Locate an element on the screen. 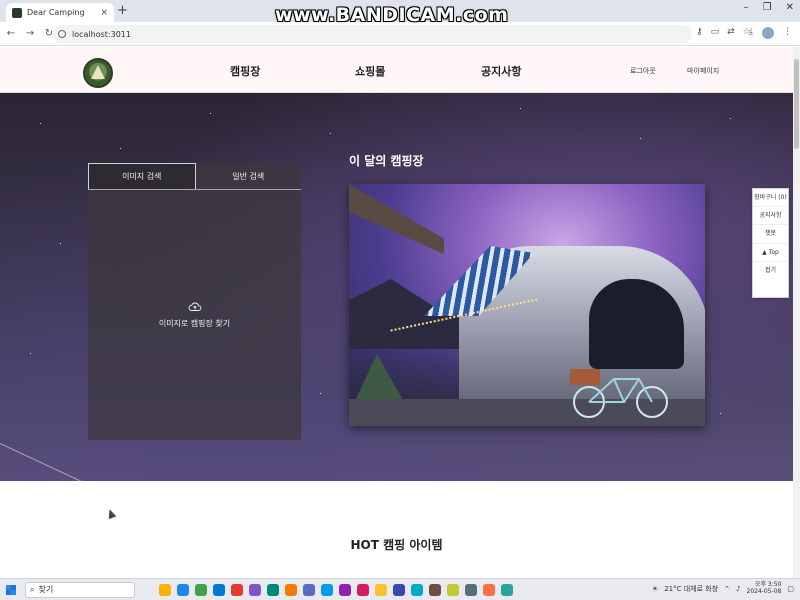 This screenshot has width=800, height=600. quick-cart: 장바구니 (0) is located at coordinates (770, 198).